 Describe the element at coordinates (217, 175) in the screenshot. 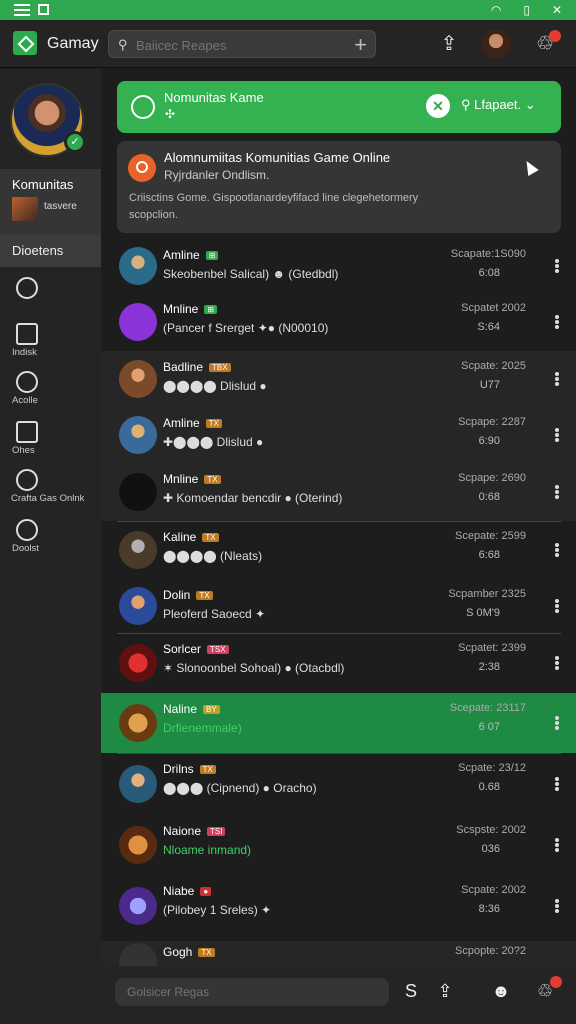

I see `card-subtitle: Ryjrdanler Ondlism.` at that location.